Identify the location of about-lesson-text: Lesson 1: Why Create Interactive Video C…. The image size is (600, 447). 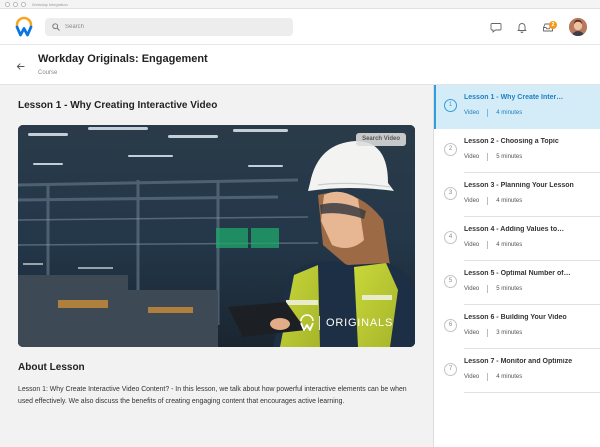
(212, 395).